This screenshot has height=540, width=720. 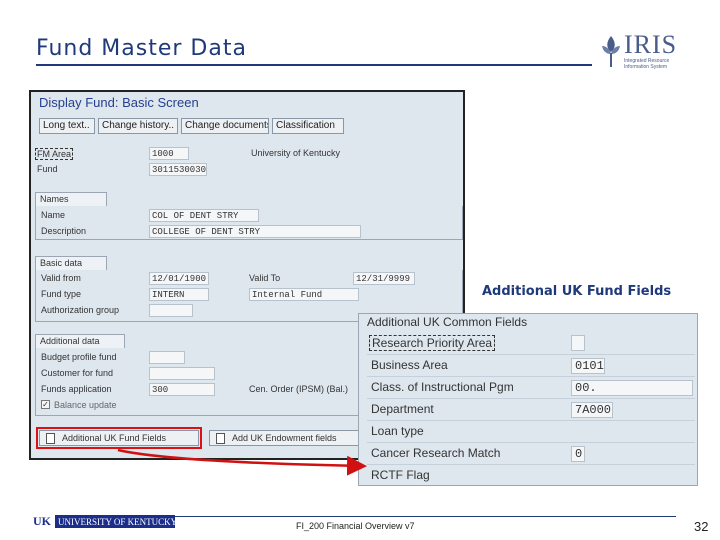 What do you see at coordinates (80, 341) in the screenshot?
I see `additional-data-group-header: Additional data` at bounding box center [80, 341].